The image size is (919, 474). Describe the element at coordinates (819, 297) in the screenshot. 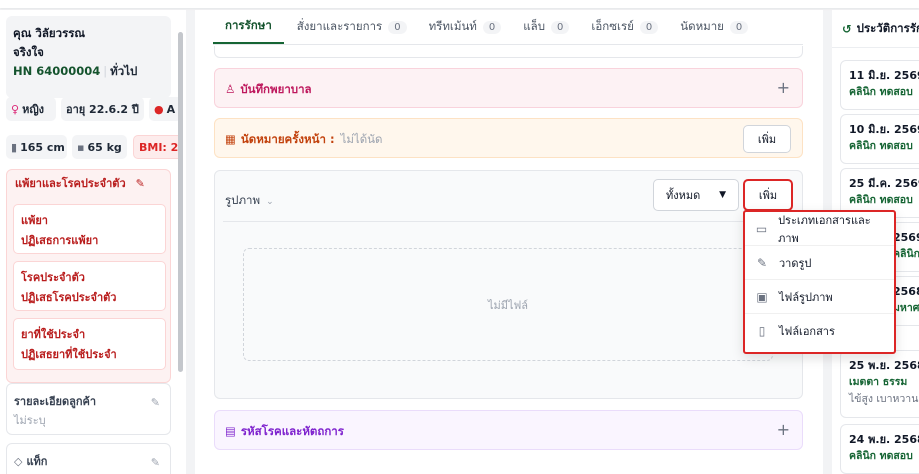

I see `menu-item-image-file: ▣ ไฟล์รูปภาพ` at that location.